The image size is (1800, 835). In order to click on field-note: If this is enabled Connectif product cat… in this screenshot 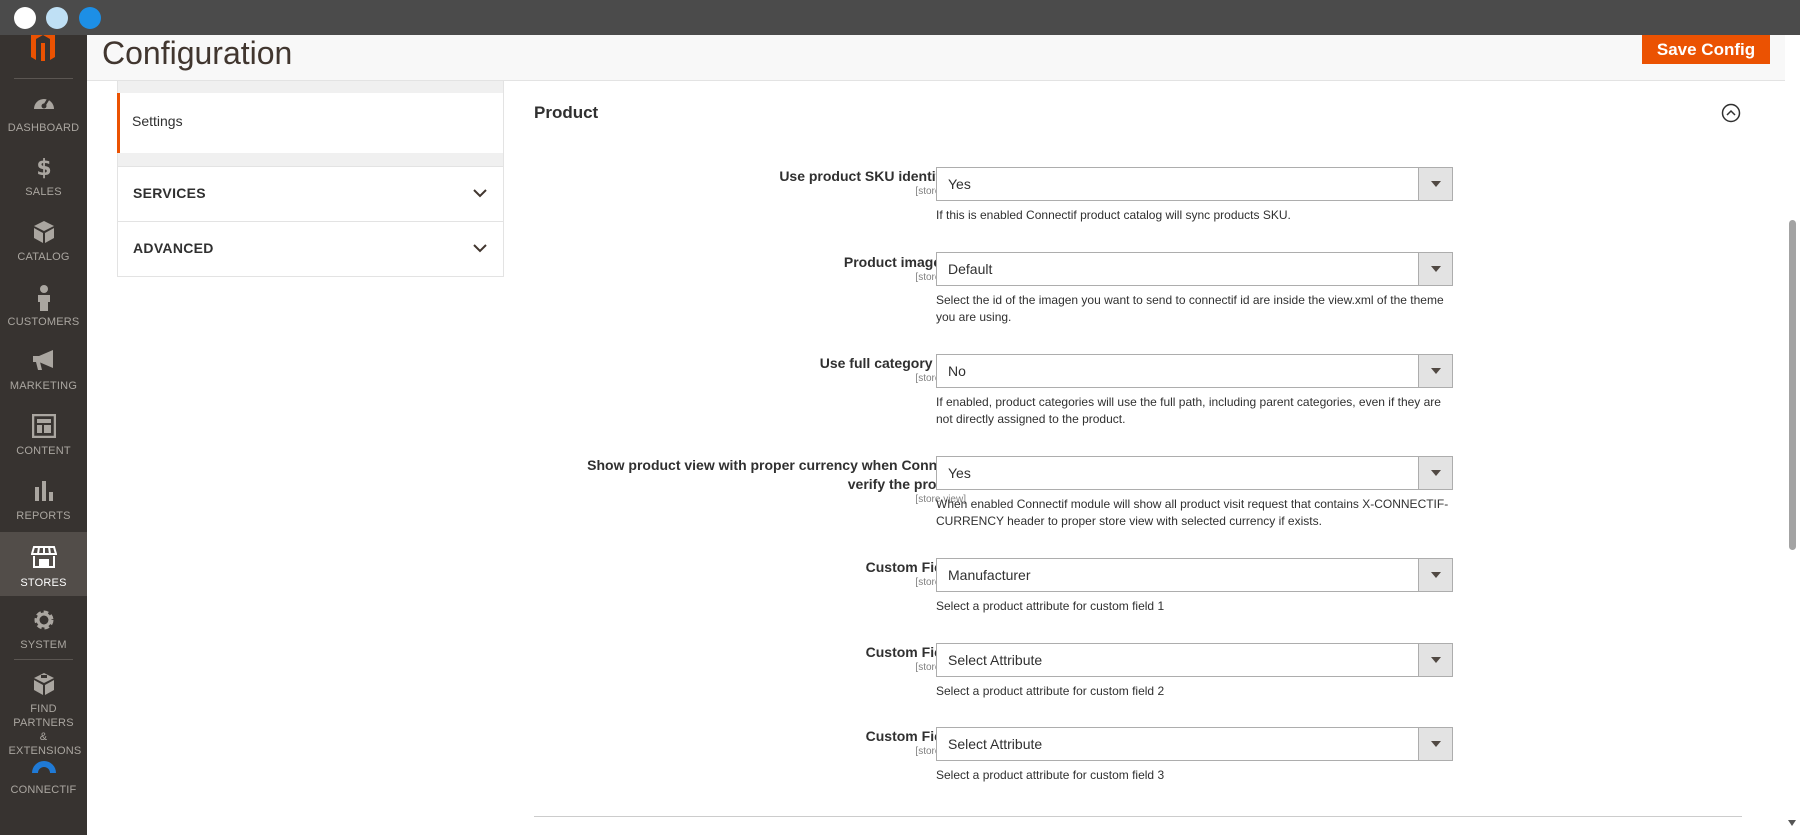, I will do `click(1113, 215)`.